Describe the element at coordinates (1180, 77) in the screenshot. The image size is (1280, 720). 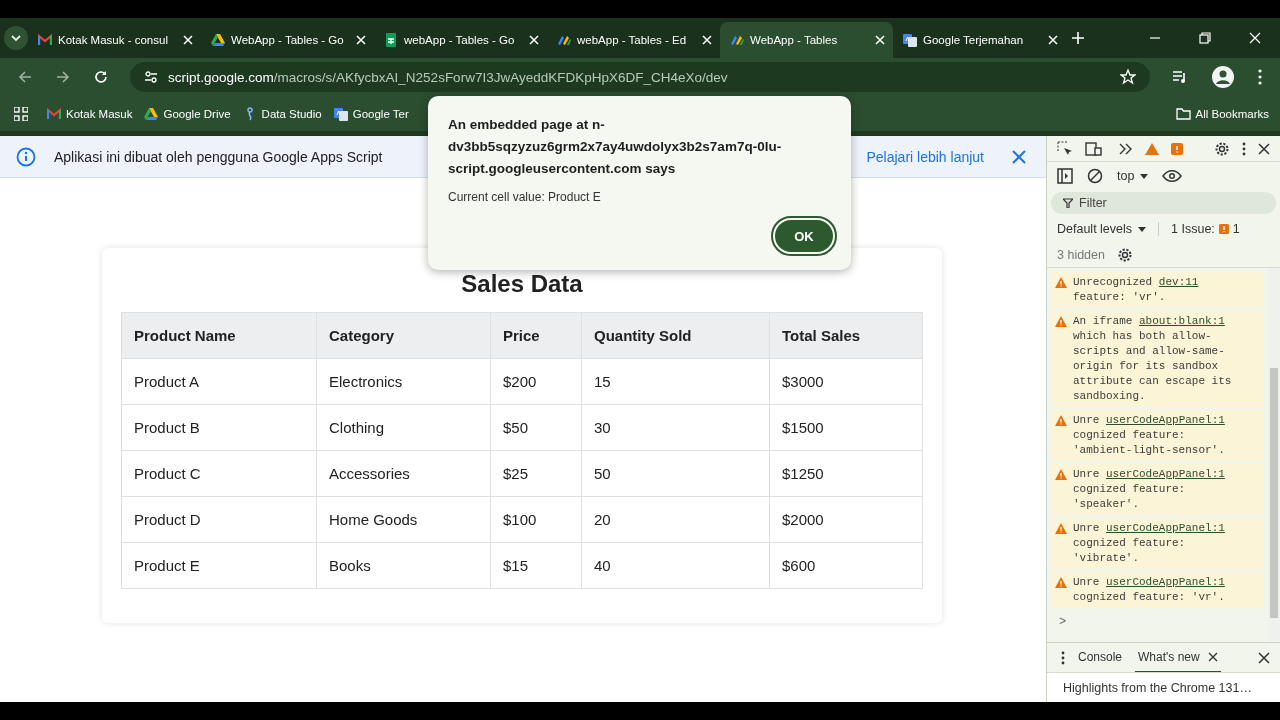
I see `media-icon` at that location.